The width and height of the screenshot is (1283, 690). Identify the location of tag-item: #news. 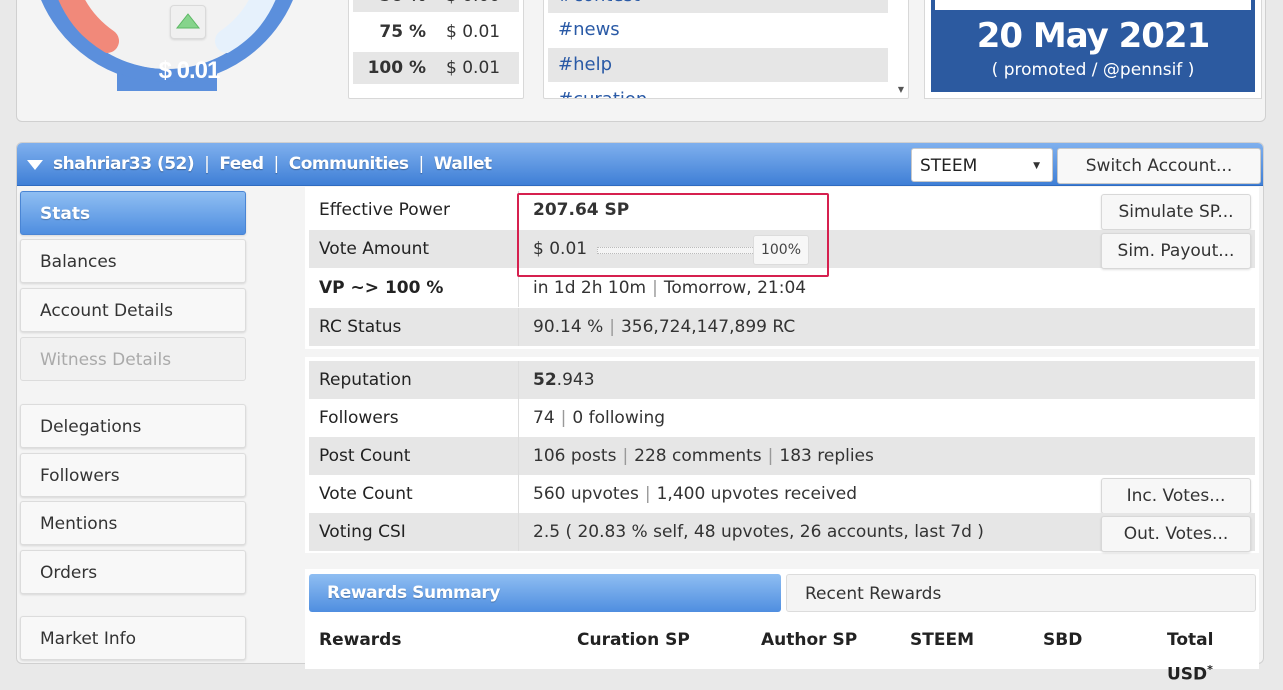
(718, 30).